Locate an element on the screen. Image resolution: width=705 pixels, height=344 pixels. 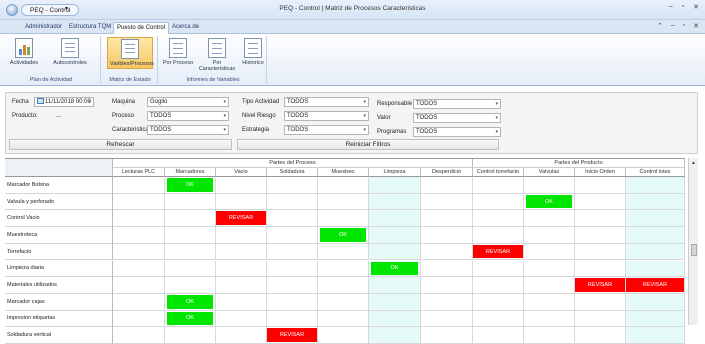
maquina-select: Goglio ▾ is located at coordinates (188, 102).